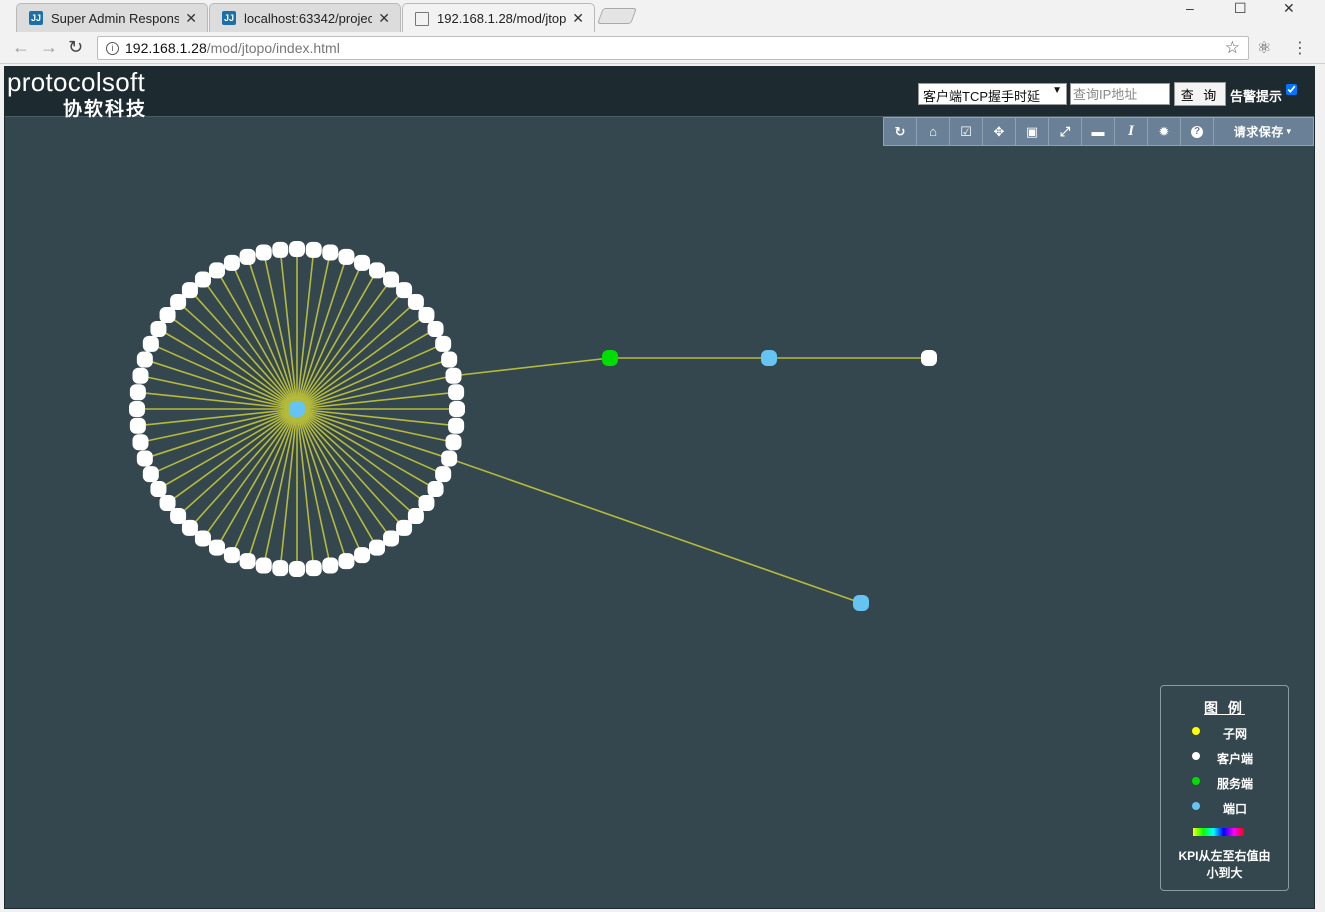 This screenshot has height=912, width=1325. Describe the element at coordinates (1164, 131) in the screenshot. I see `settings-button: ✹` at that location.